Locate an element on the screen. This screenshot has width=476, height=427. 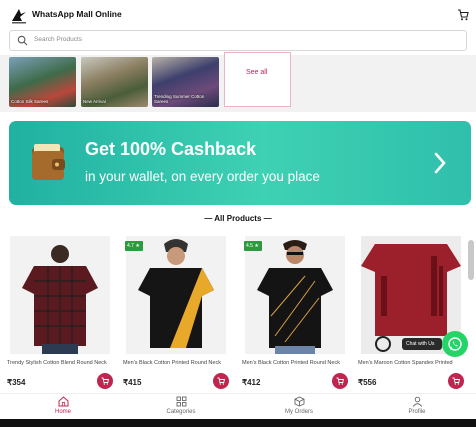
category-card: Cotton Silk Sarees is located at coordinates (42, 82).